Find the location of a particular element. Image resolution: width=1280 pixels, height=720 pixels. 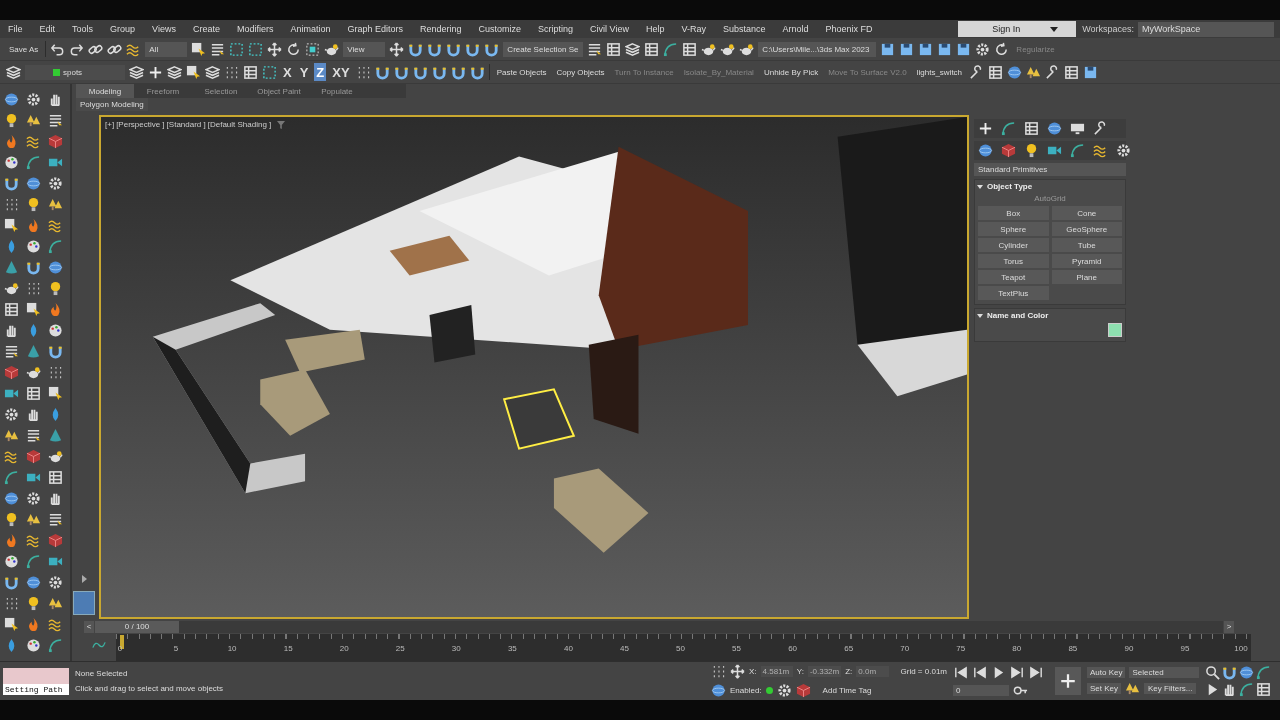

go-to-end-icon is located at coordinates (1036, 672).